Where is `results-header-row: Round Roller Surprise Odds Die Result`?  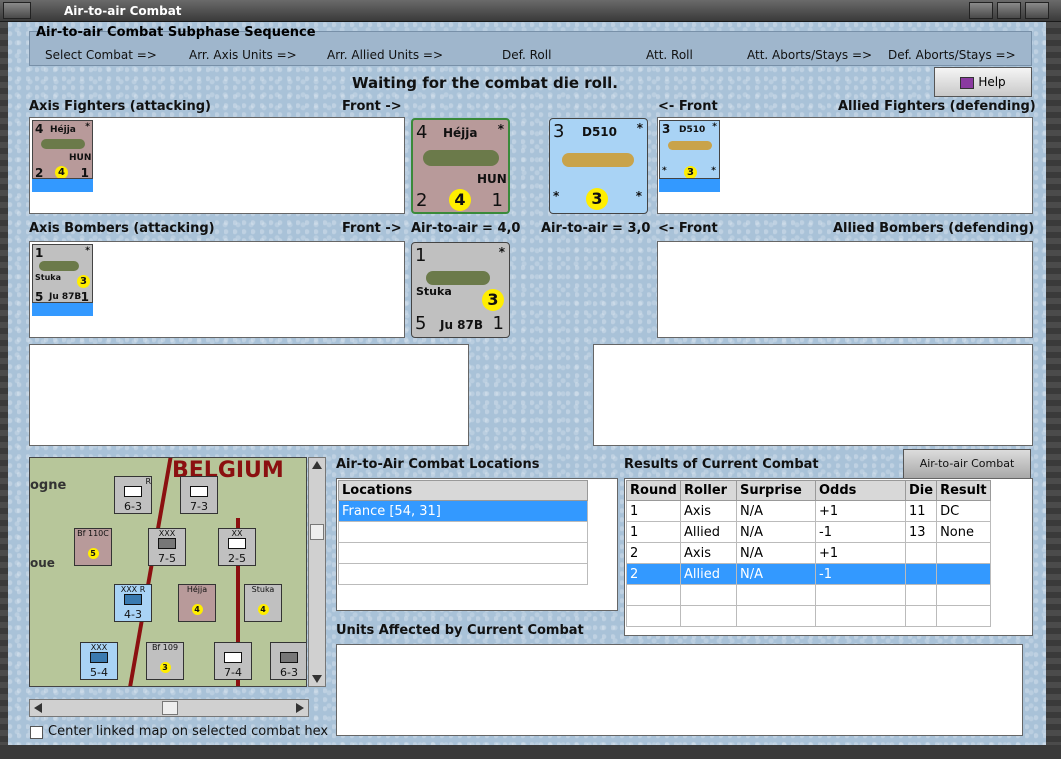
results-header-row: Round Roller Surprise Odds Die Result is located at coordinates (809, 490).